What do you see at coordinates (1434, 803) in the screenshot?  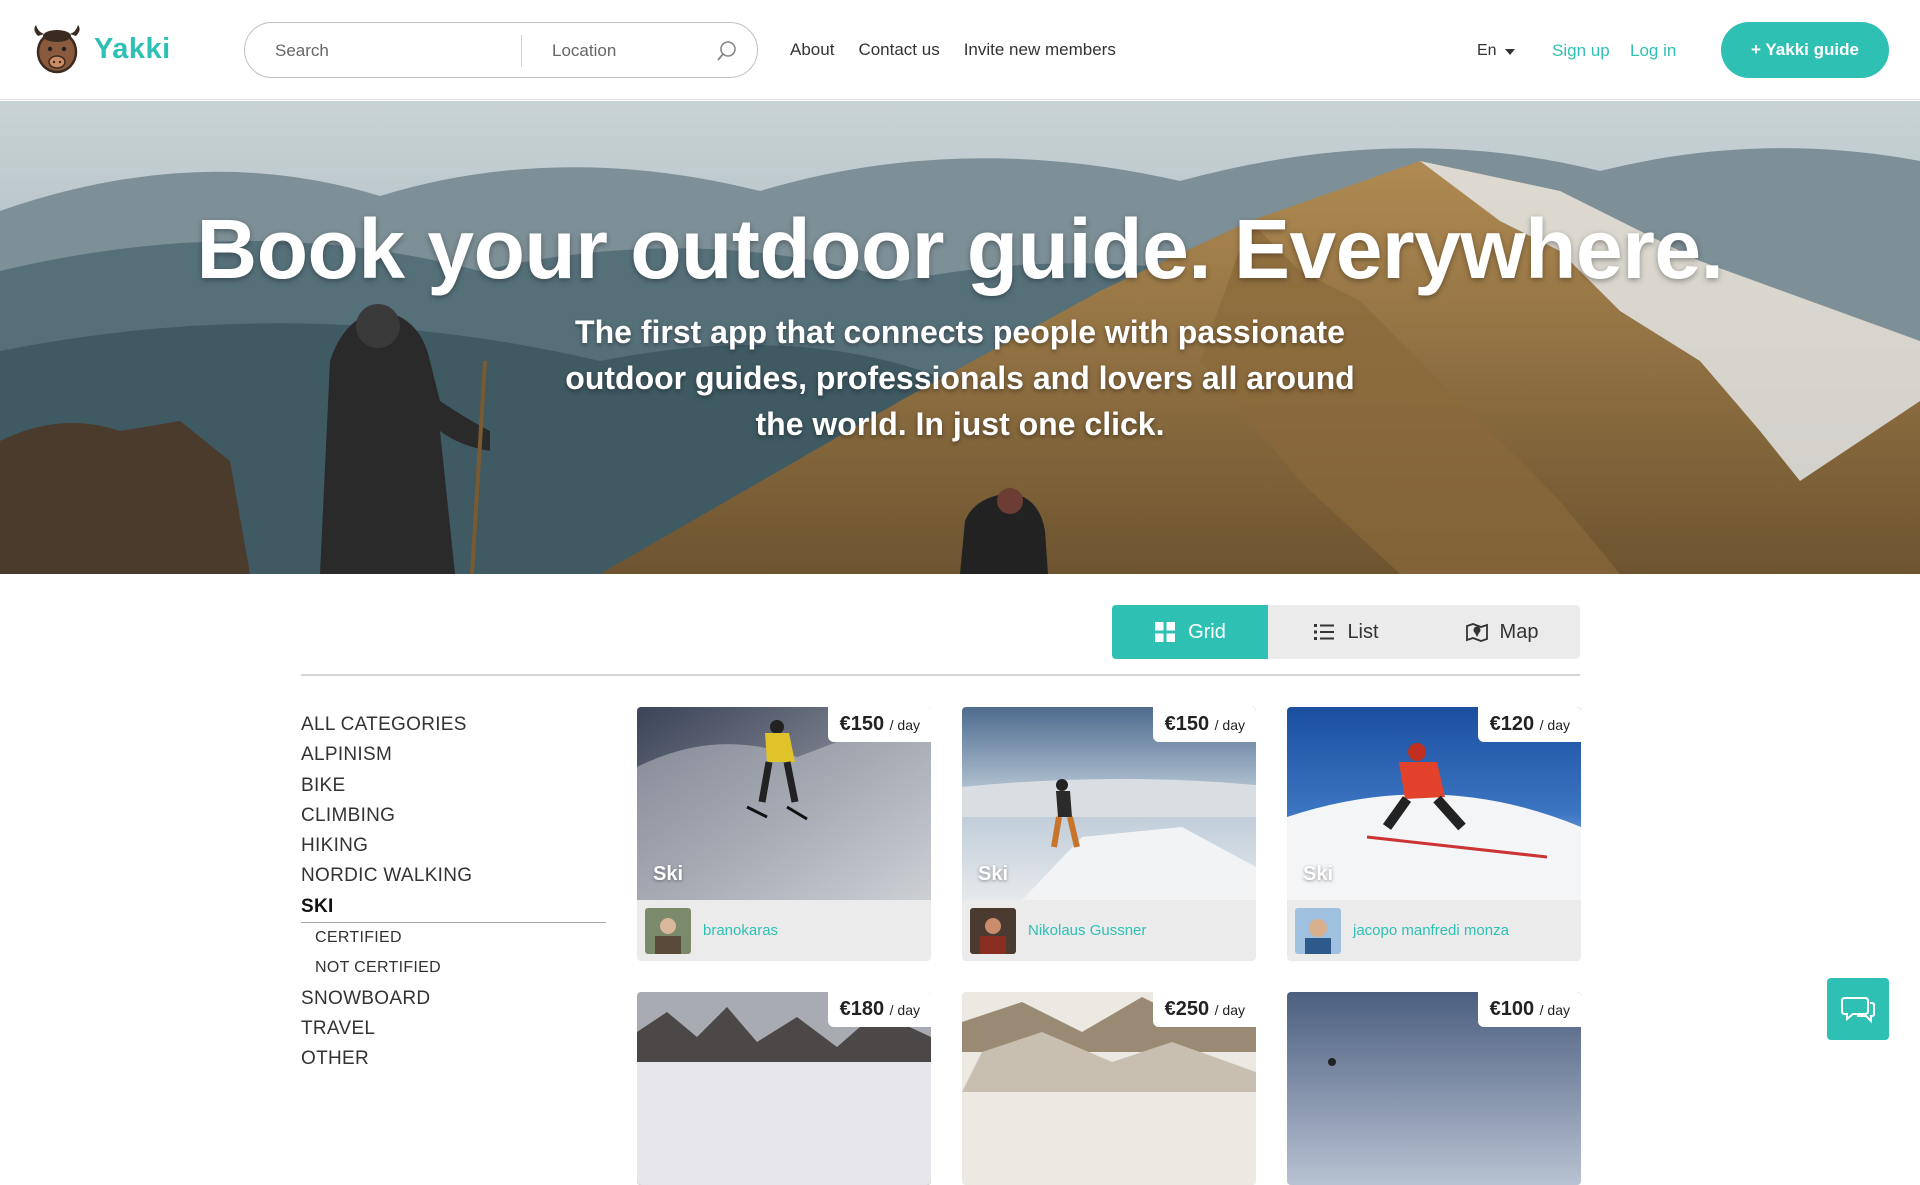 I see `listing-photo: €120 / day Ski` at bounding box center [1434, 803].